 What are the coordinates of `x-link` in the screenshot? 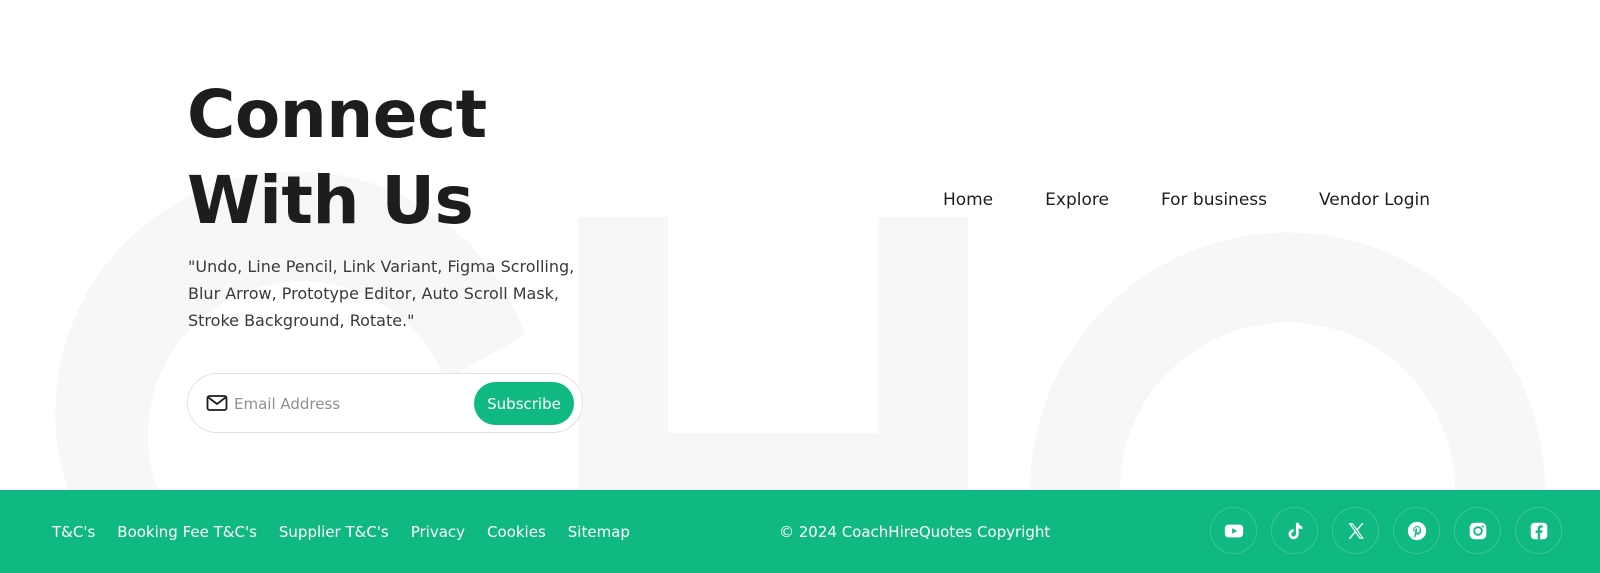 It's located at (1355, 530).